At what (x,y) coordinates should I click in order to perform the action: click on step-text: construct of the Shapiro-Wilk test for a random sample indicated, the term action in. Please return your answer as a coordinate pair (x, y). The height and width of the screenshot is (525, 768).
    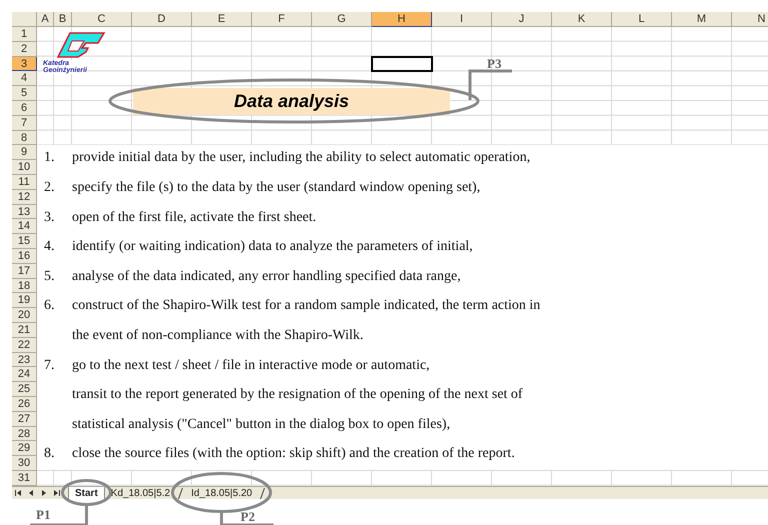
    Looking at the image, I should click on (306, 306).